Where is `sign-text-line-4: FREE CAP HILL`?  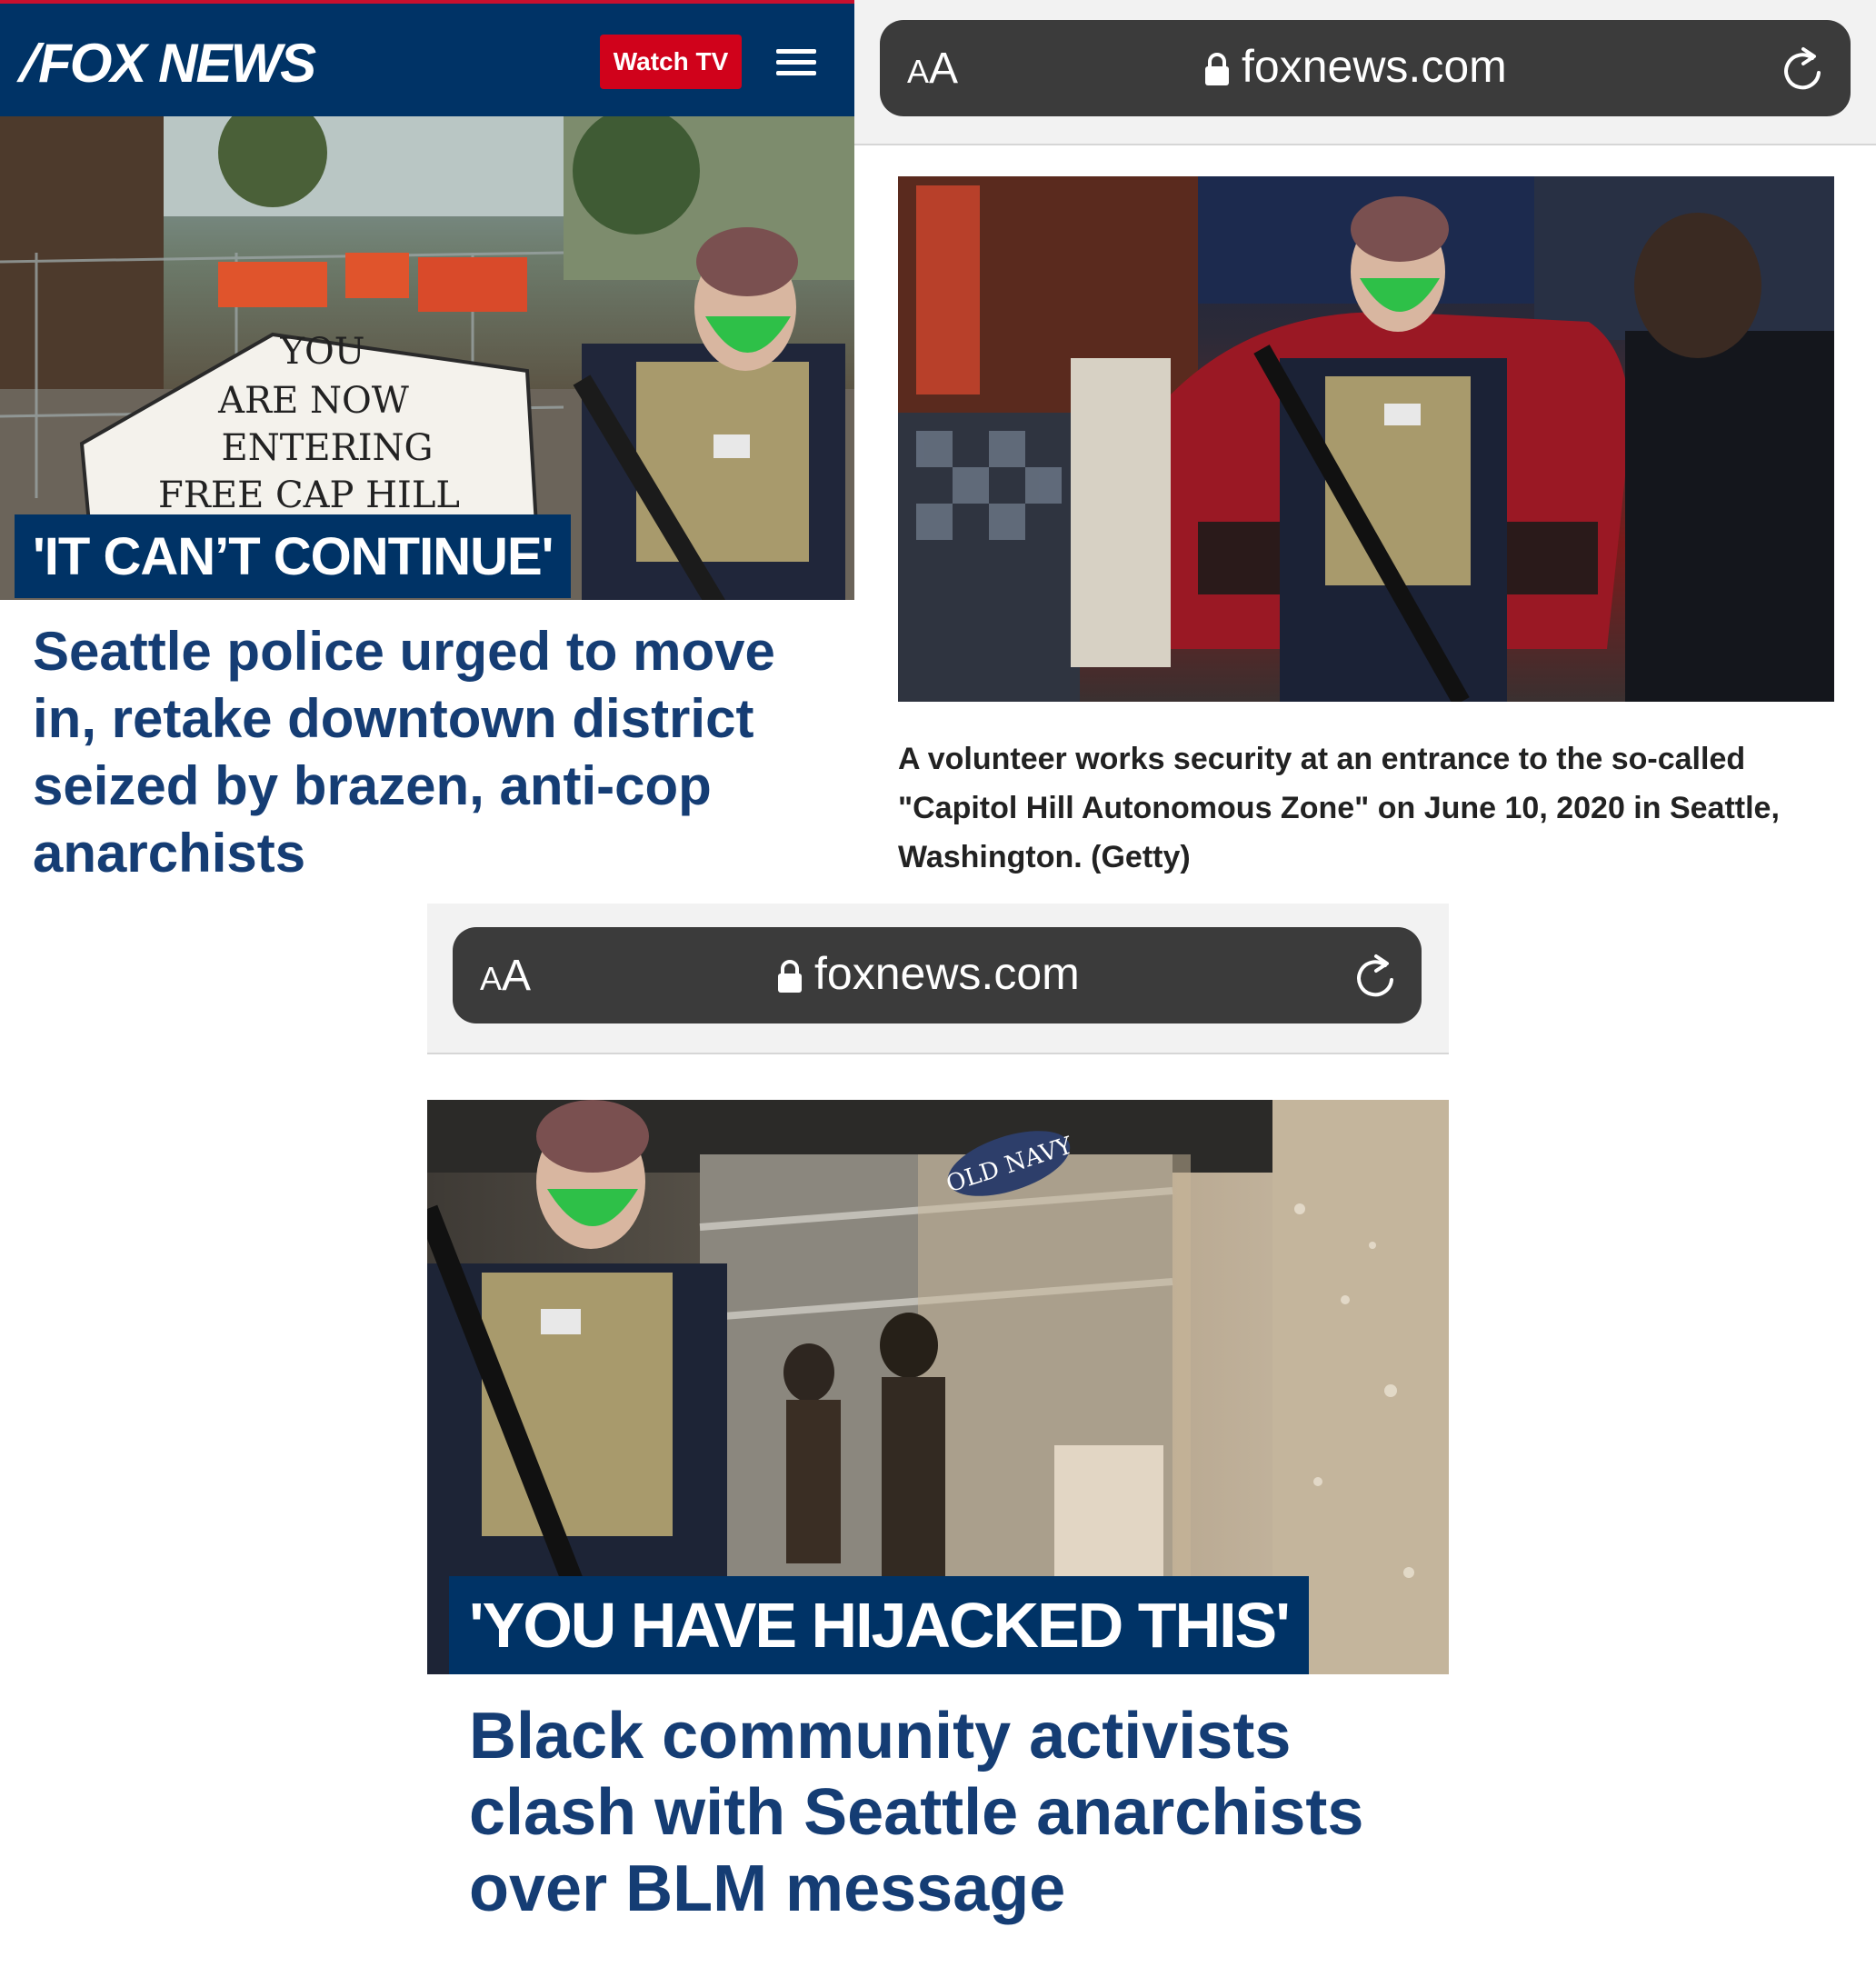 sign-text-line-4: FREE CAP HILL is located at coordinates (309, 495).